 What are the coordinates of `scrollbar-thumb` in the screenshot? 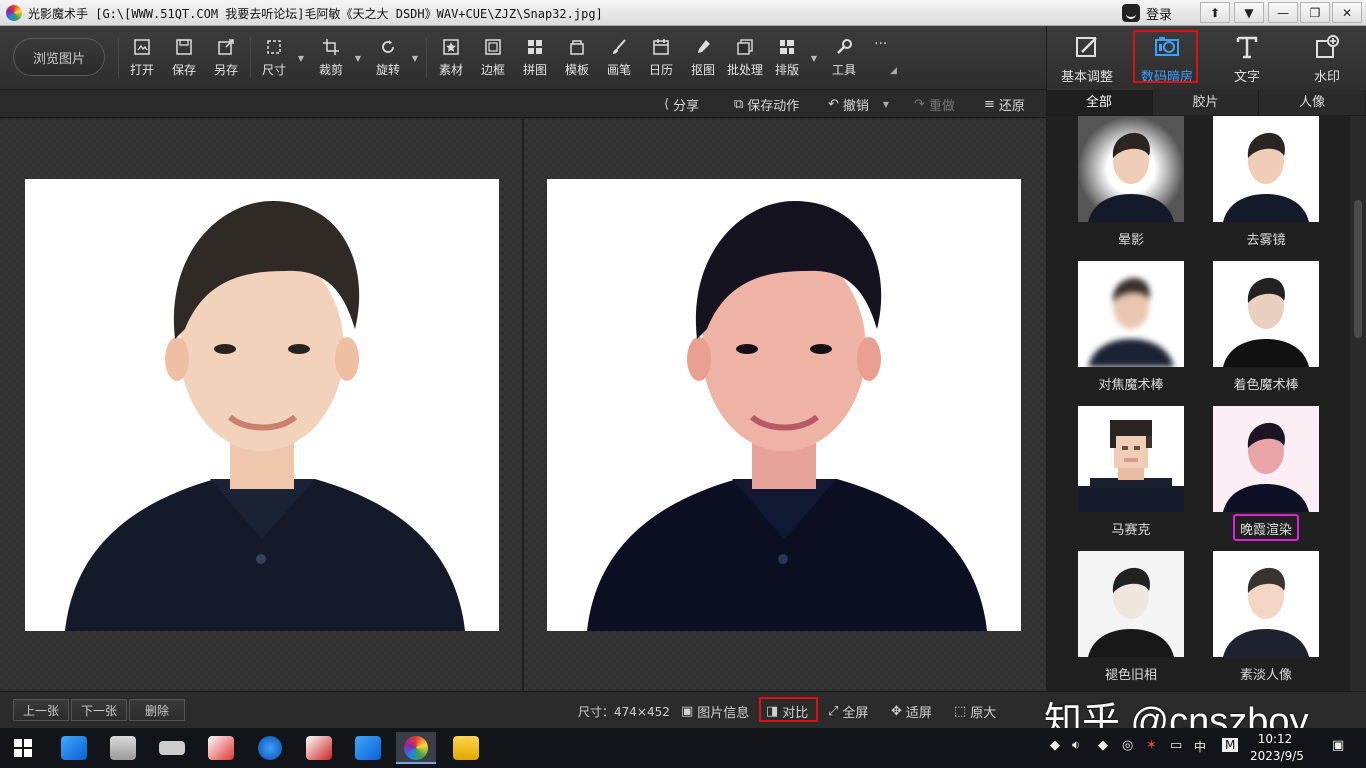 It's located at (1358, 269).